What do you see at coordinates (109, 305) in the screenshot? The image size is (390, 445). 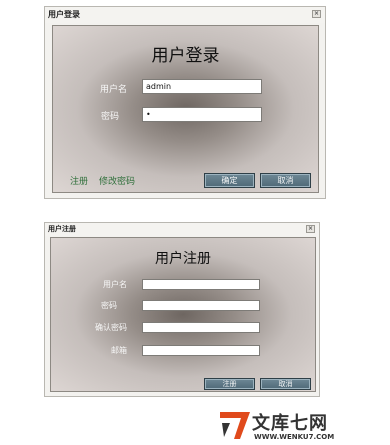 I see `reg-password-label: 密码` at bounding box center [109, 305].